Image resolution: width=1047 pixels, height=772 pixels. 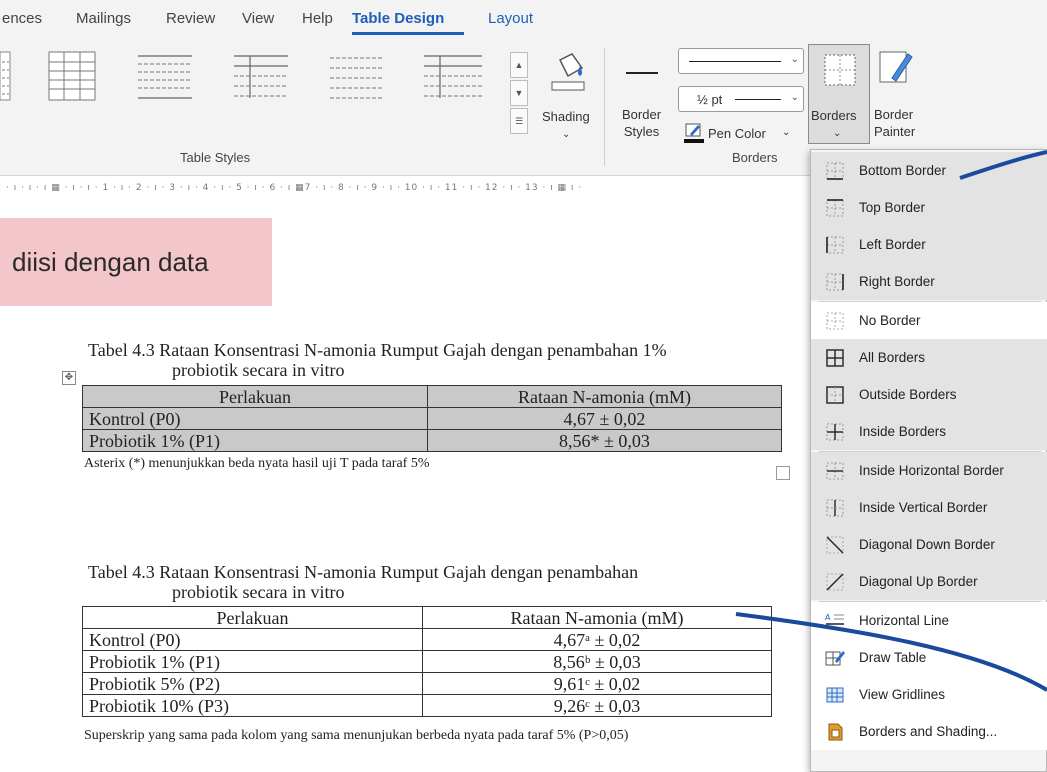 I want to click on menu-item-inside-vertical-border: Inside Vertical Border, so click(x=929, y=507).